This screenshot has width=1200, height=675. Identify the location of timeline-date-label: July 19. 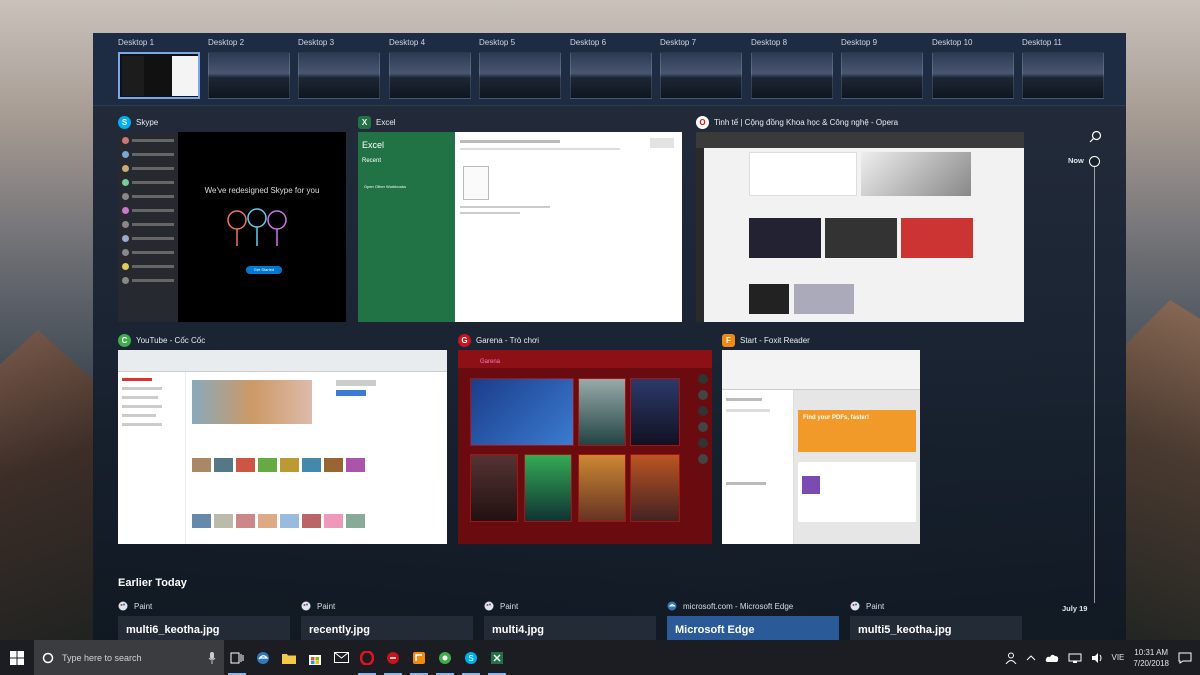
(1075, 608).